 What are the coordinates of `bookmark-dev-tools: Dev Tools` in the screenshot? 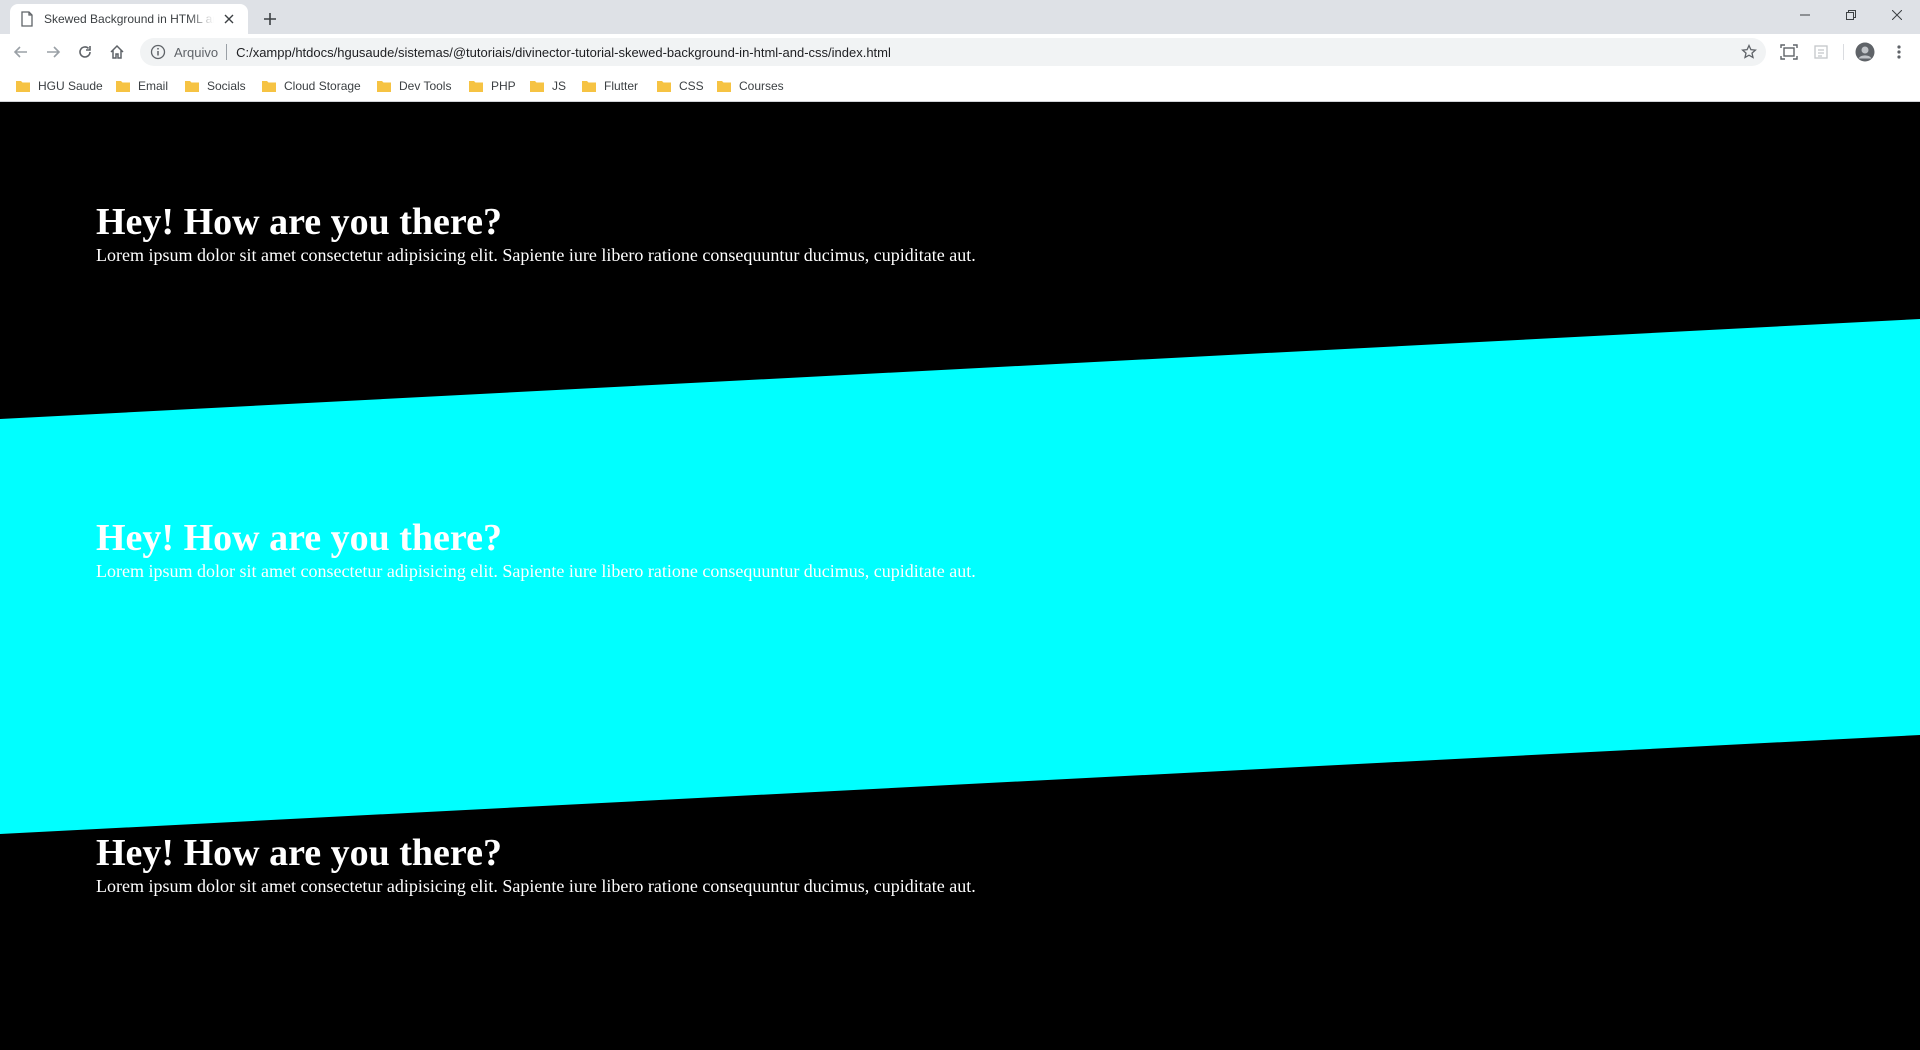 It's located at (414, 86).